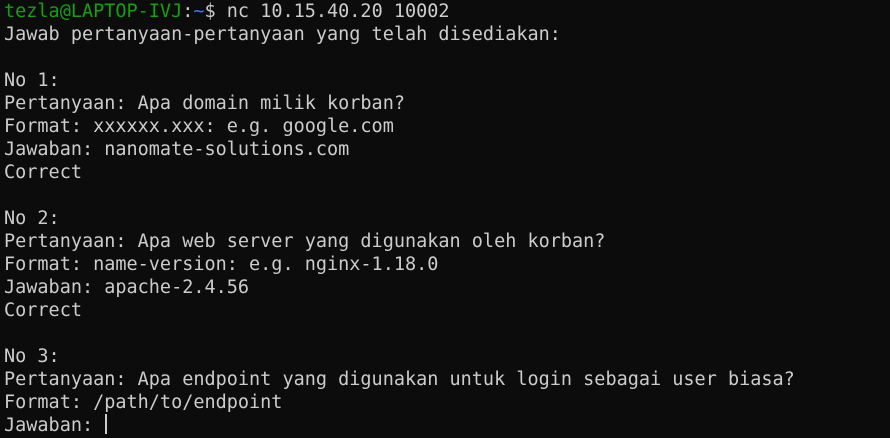  I want to click on question-text: Pertanyaan: Apa domain milik korban?, so click(204, 103).